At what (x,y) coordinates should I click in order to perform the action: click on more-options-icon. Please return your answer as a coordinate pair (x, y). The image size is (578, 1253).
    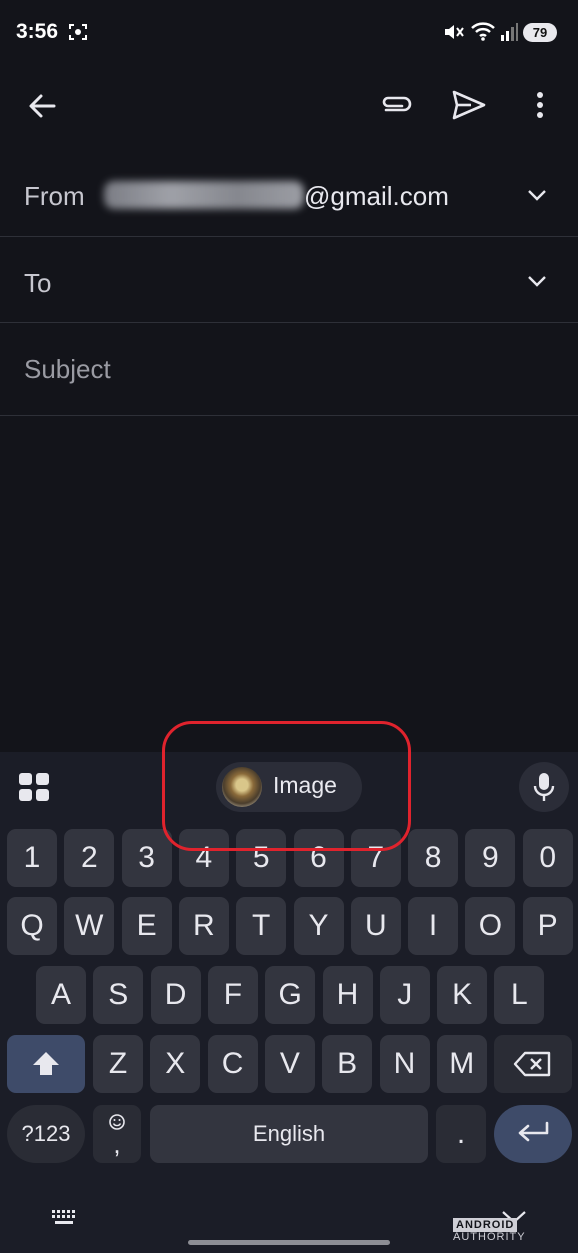
    Looking at the image, I should click on (540, 105).